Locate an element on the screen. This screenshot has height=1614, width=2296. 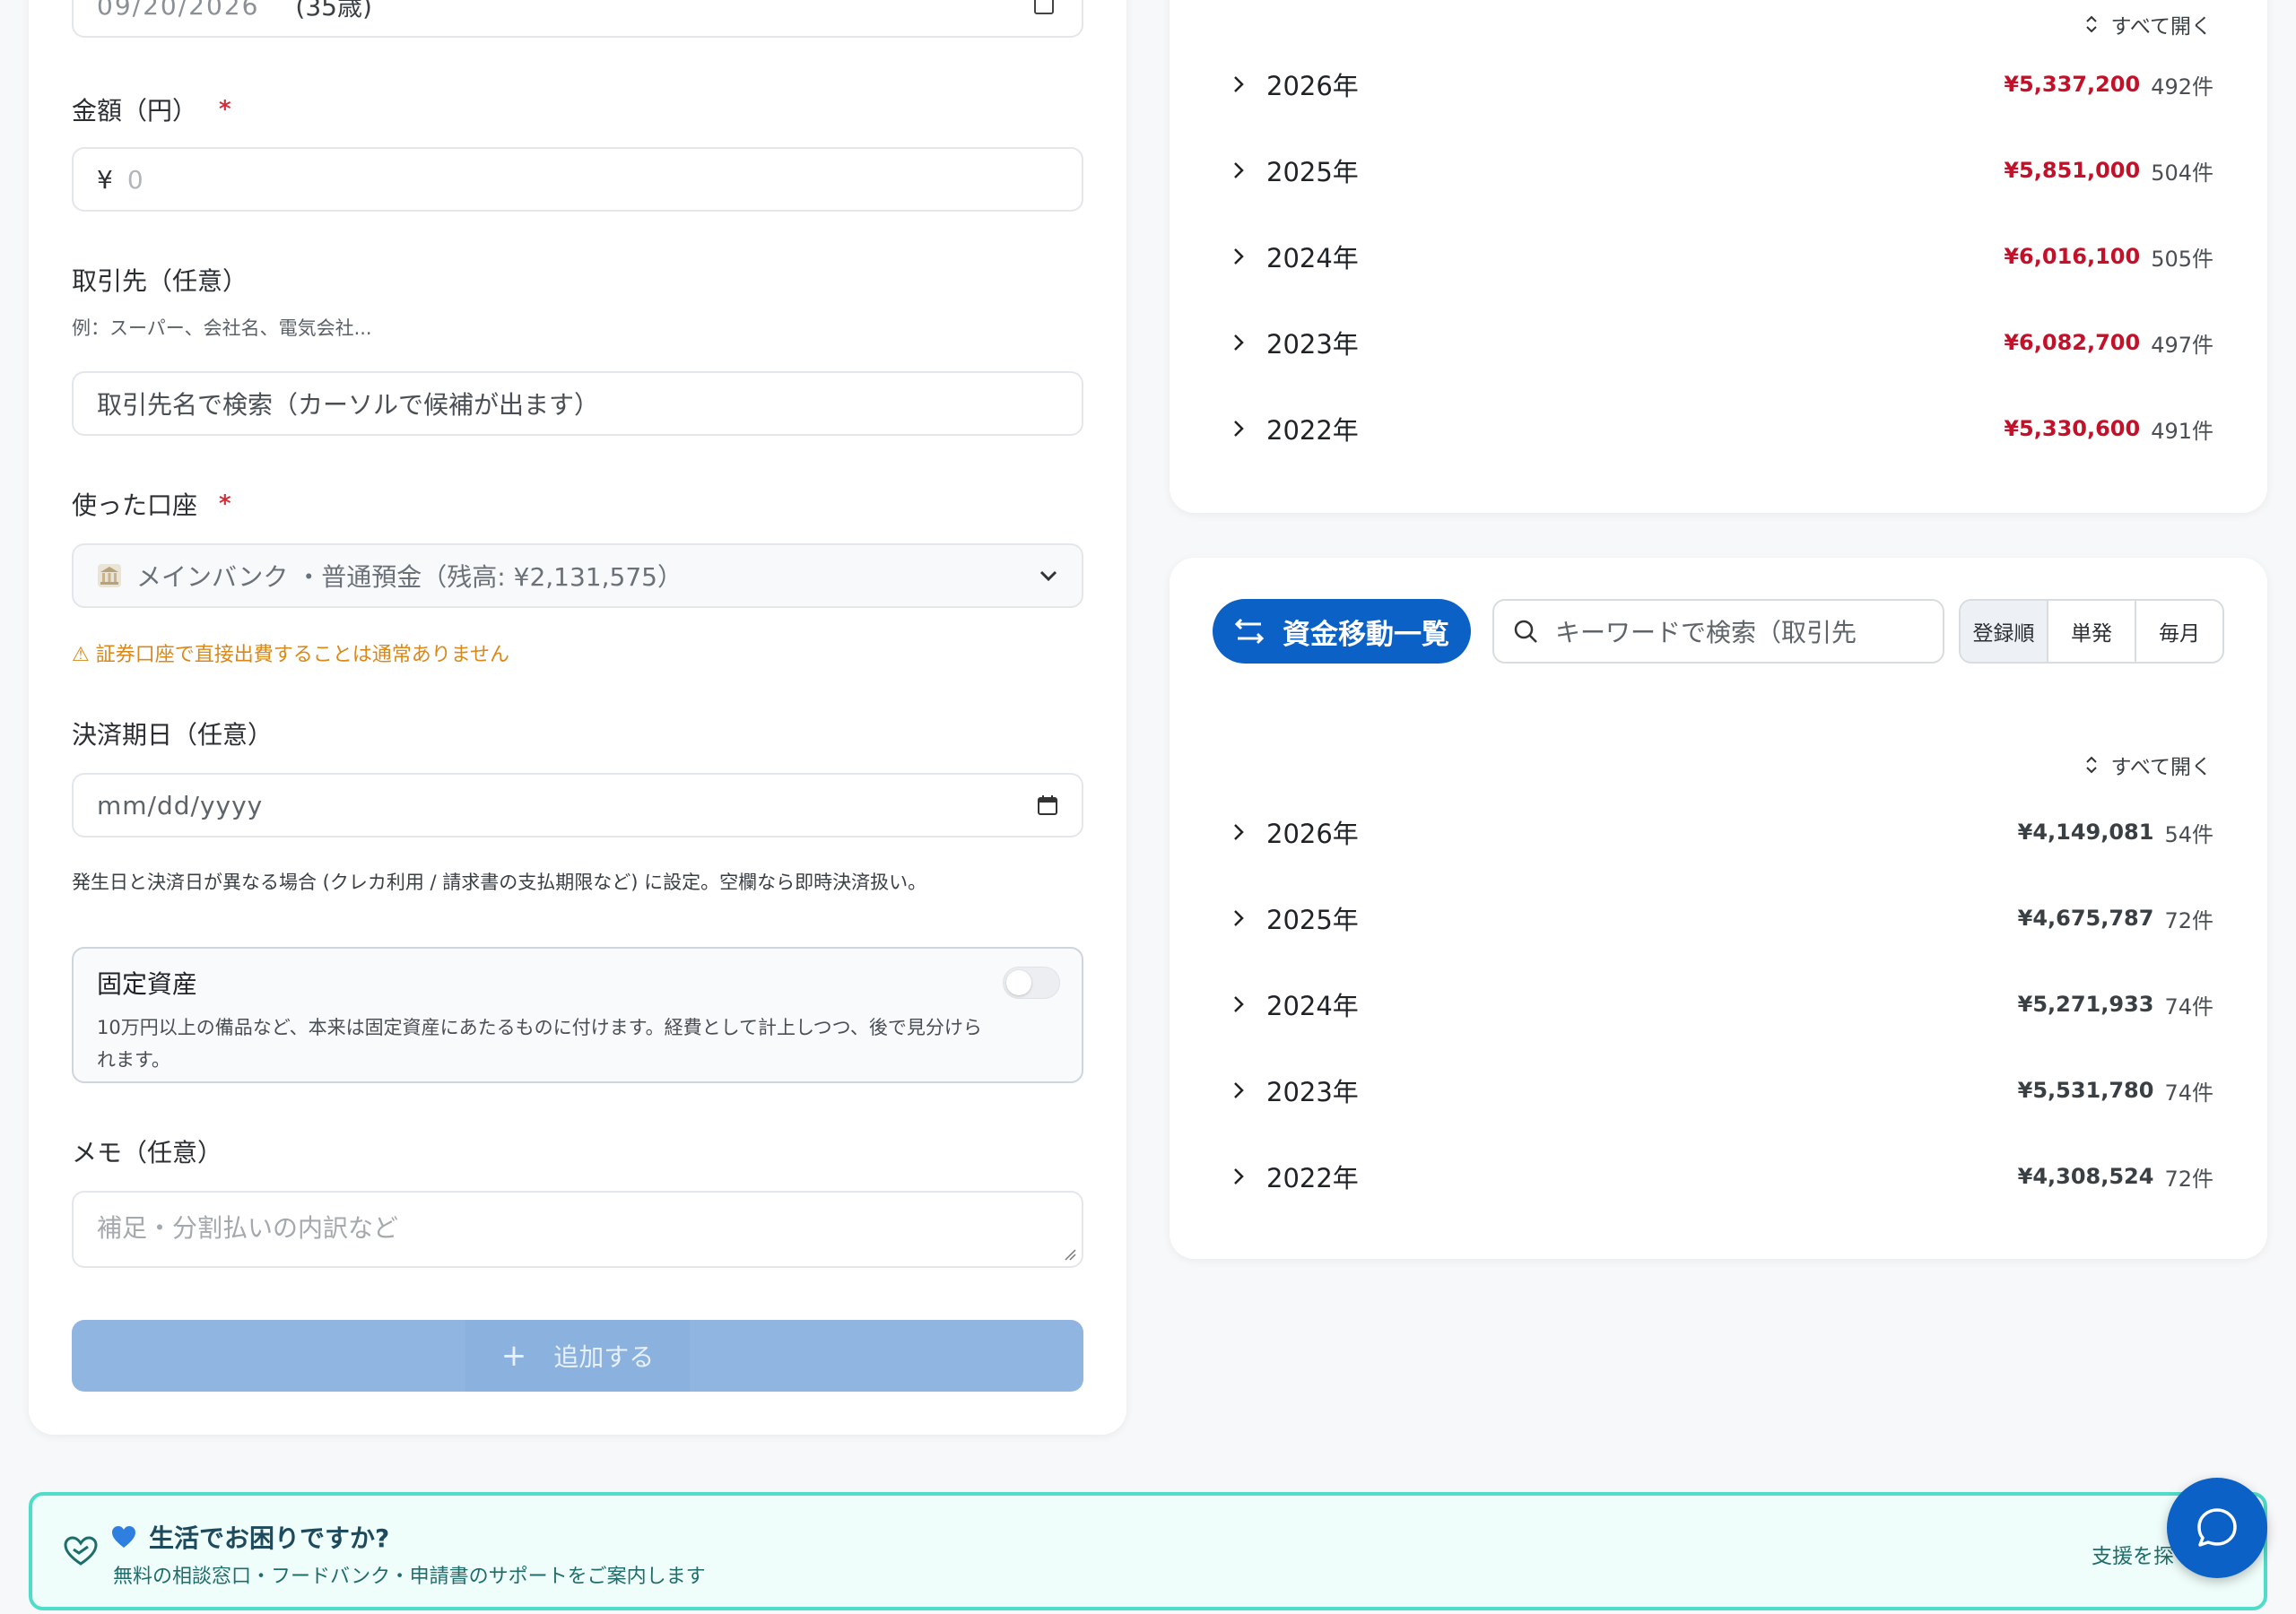
year-amount: ¥4,308,524 is located at coordinates (2085, 1176).